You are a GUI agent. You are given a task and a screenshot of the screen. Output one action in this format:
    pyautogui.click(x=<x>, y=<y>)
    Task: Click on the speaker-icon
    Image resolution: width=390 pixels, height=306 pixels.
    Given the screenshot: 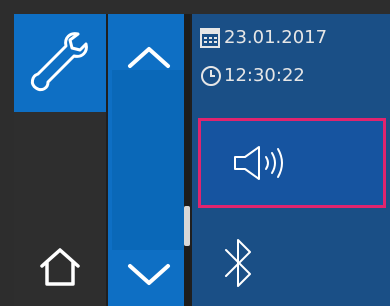 What is the action you would take?
    pyautogui.click(x=258, y=163)
    